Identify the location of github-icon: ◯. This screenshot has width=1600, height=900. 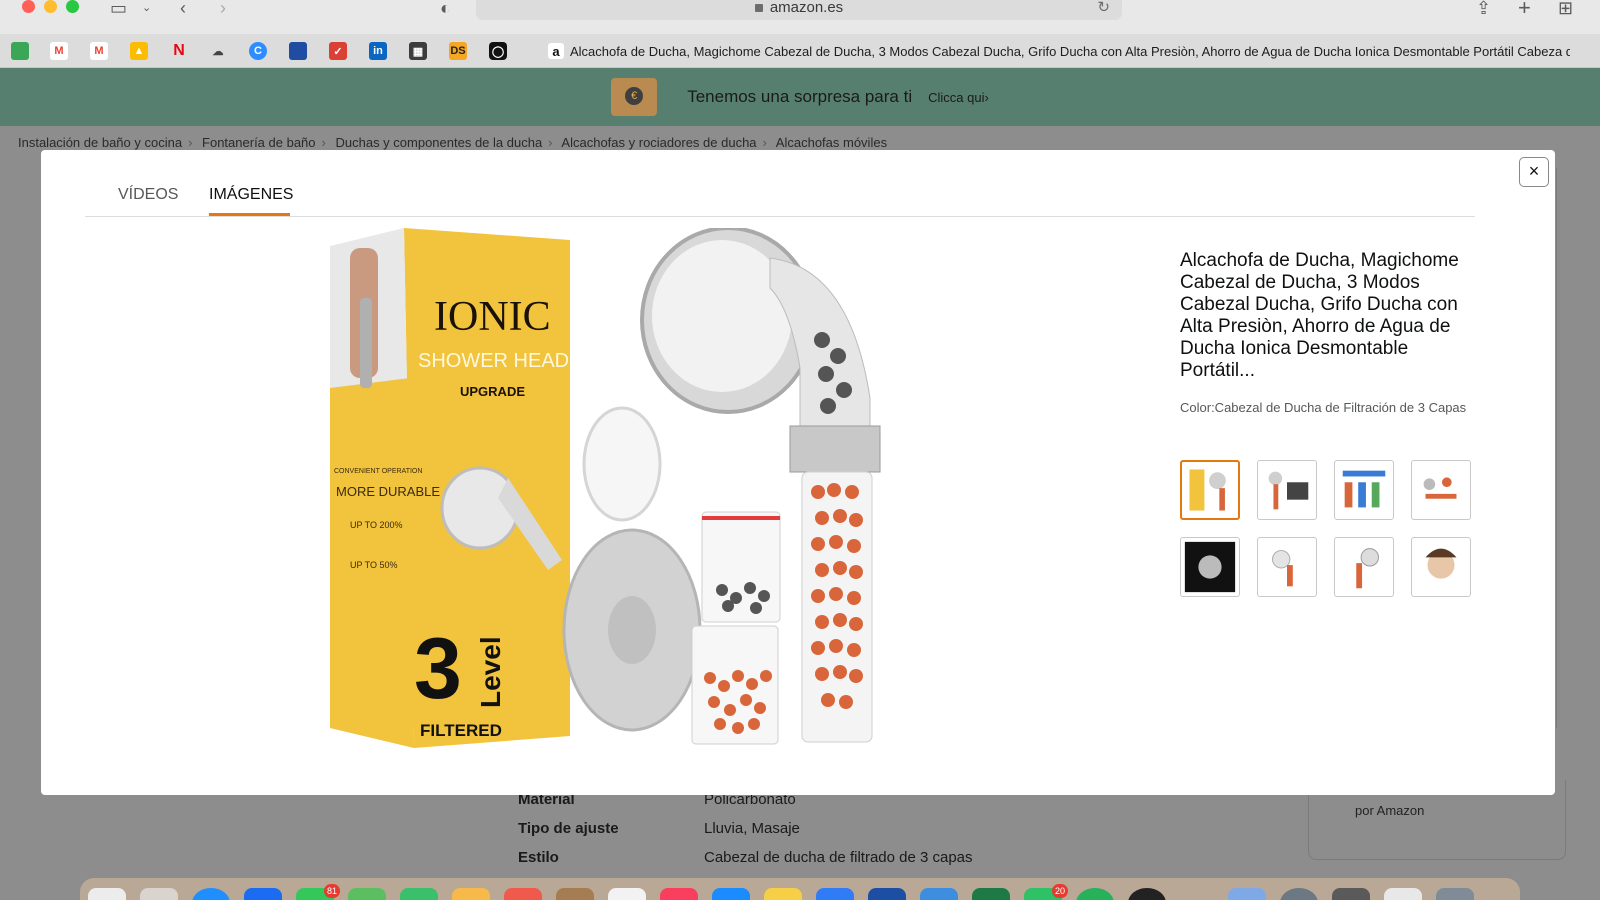
(498, 51).